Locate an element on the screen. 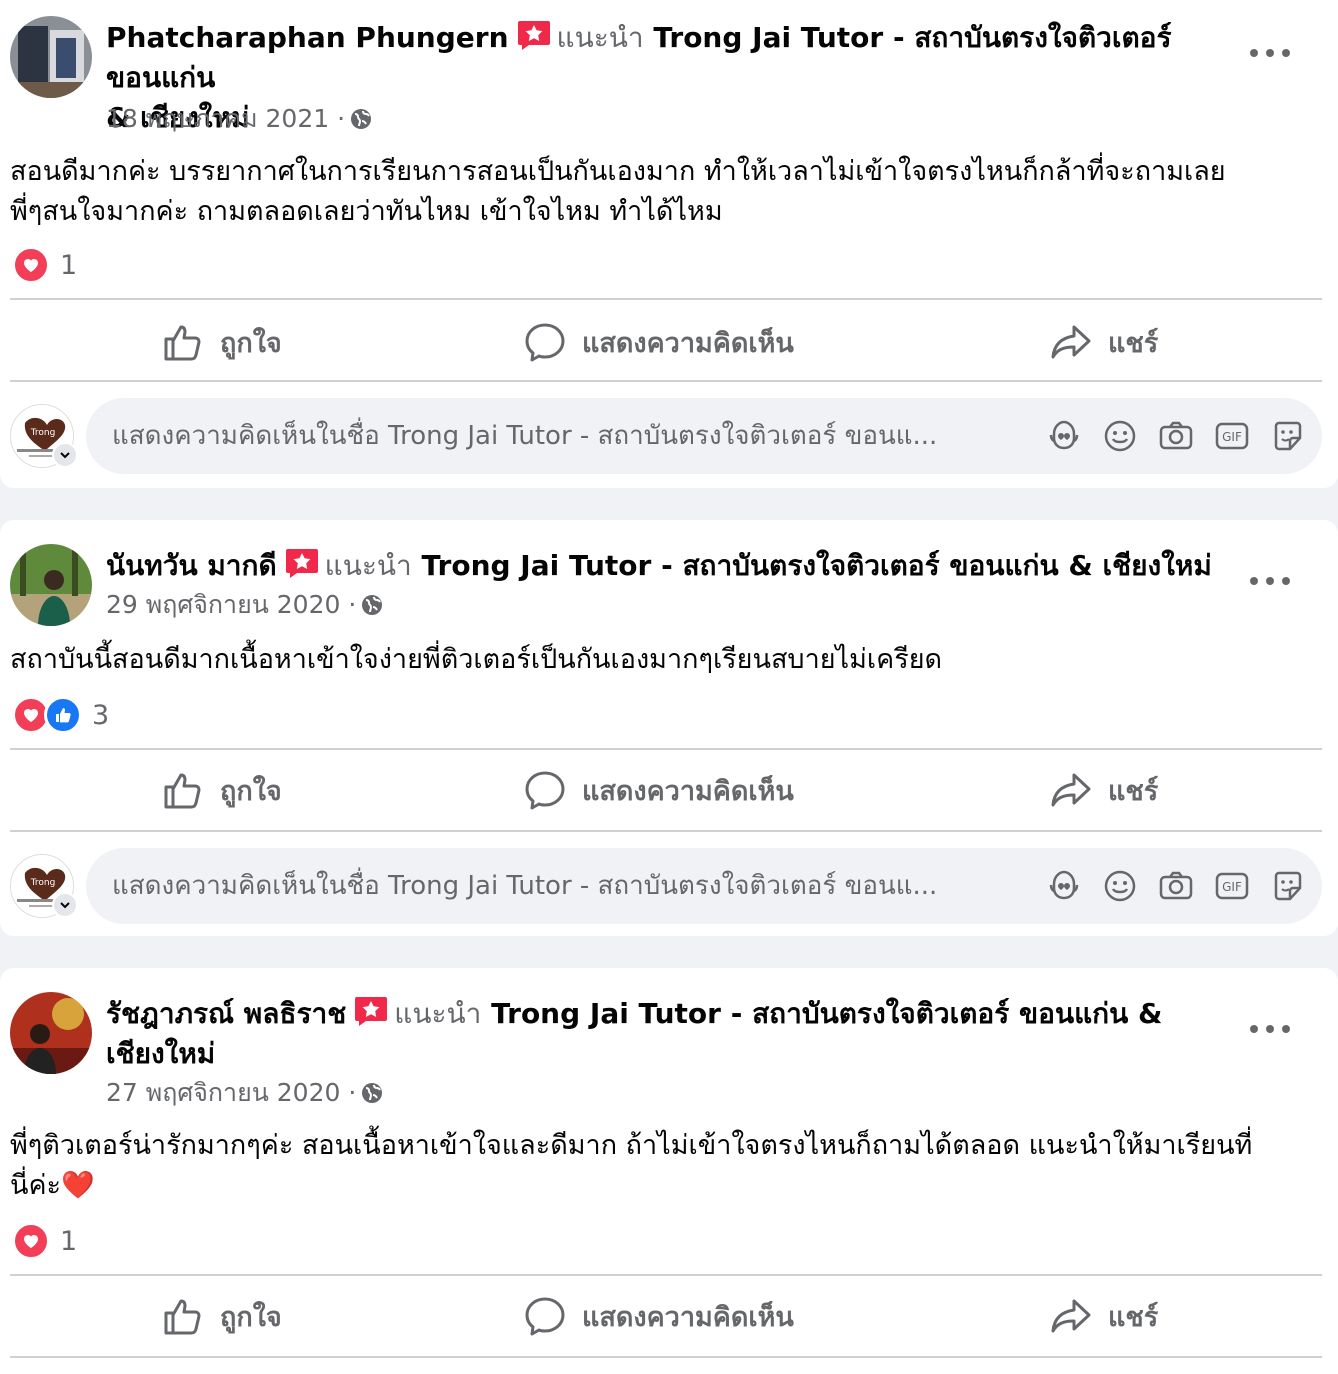  author-name: รัชฎาภรณ์ พลธิราช is located at coordinates (226, 1013).